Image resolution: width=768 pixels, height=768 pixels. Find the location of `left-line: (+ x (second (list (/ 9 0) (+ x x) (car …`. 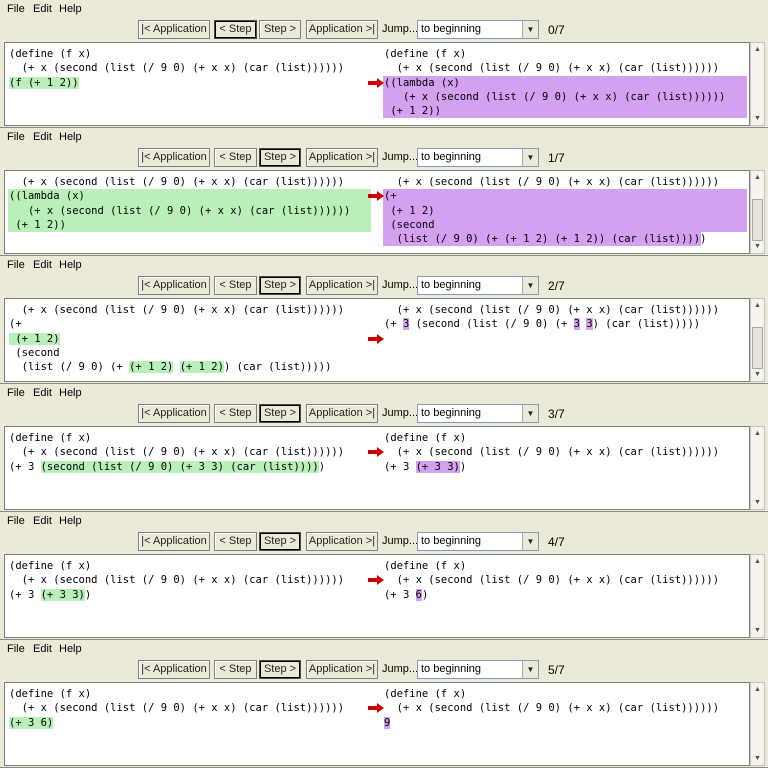

left-line: (+ x (second (list (/ 9 0) (+ x x) (car … is located at coordinates (177, 452).